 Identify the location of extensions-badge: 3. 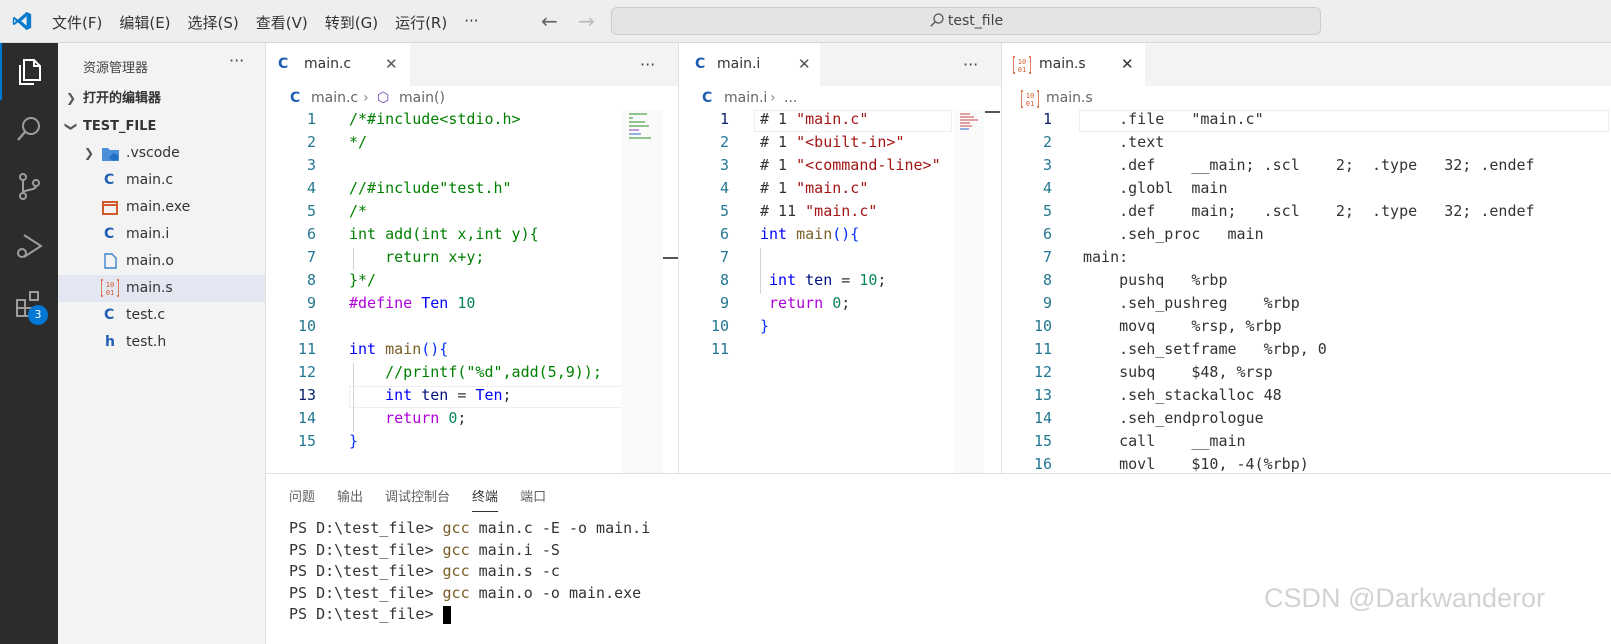
(38, 315).